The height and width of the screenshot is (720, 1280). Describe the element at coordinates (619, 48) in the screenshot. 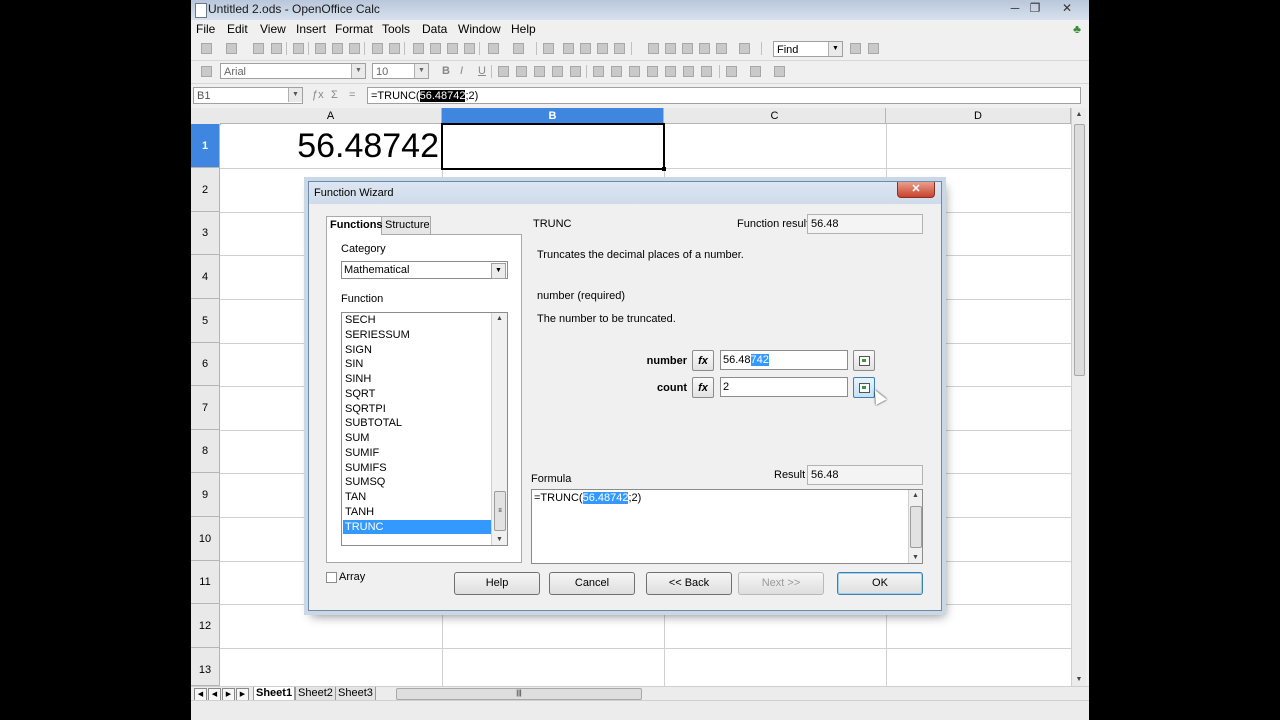

I see `pivot-table-icon` at that location.